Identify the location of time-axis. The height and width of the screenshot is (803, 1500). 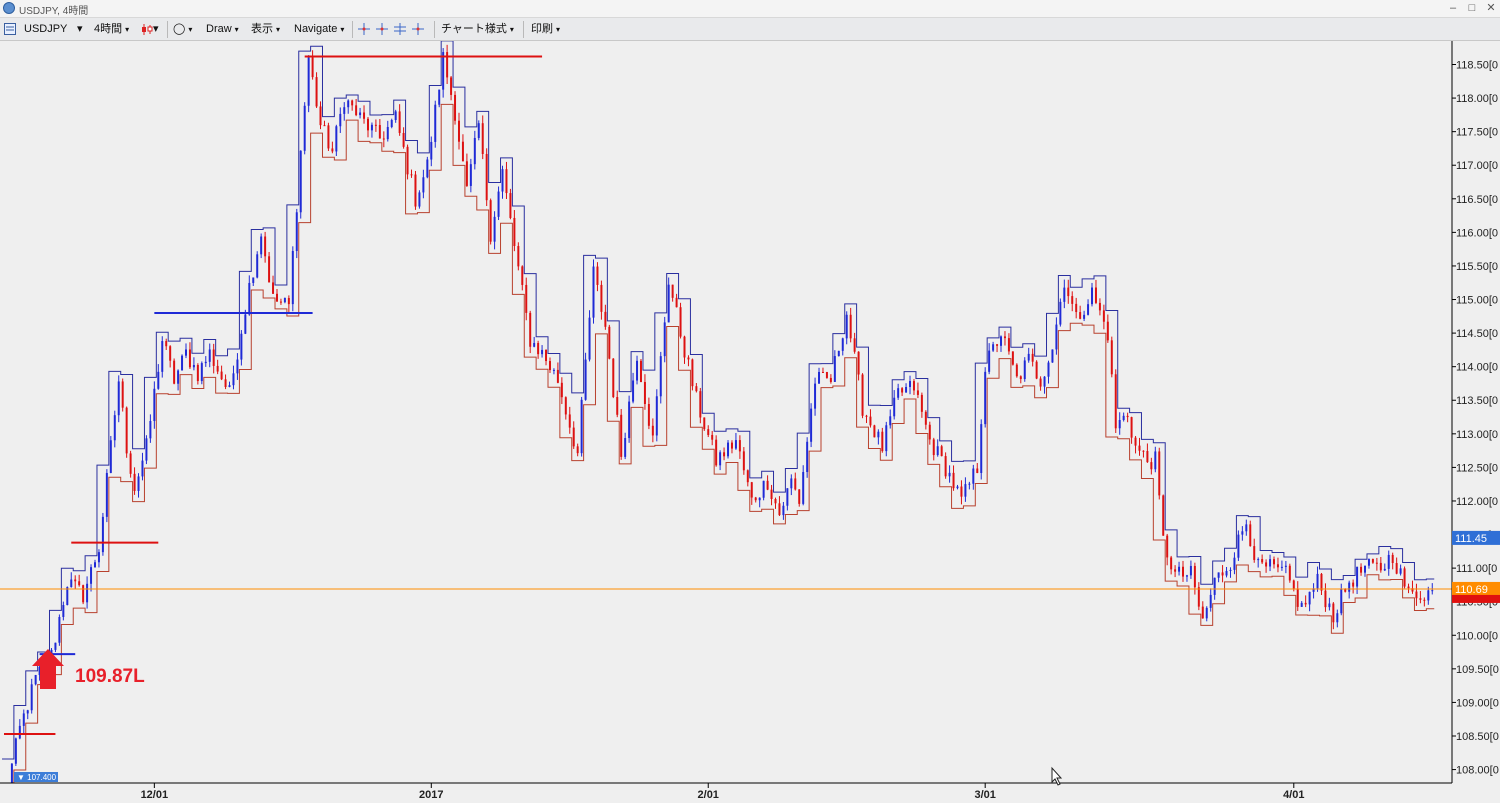
(726, 793).